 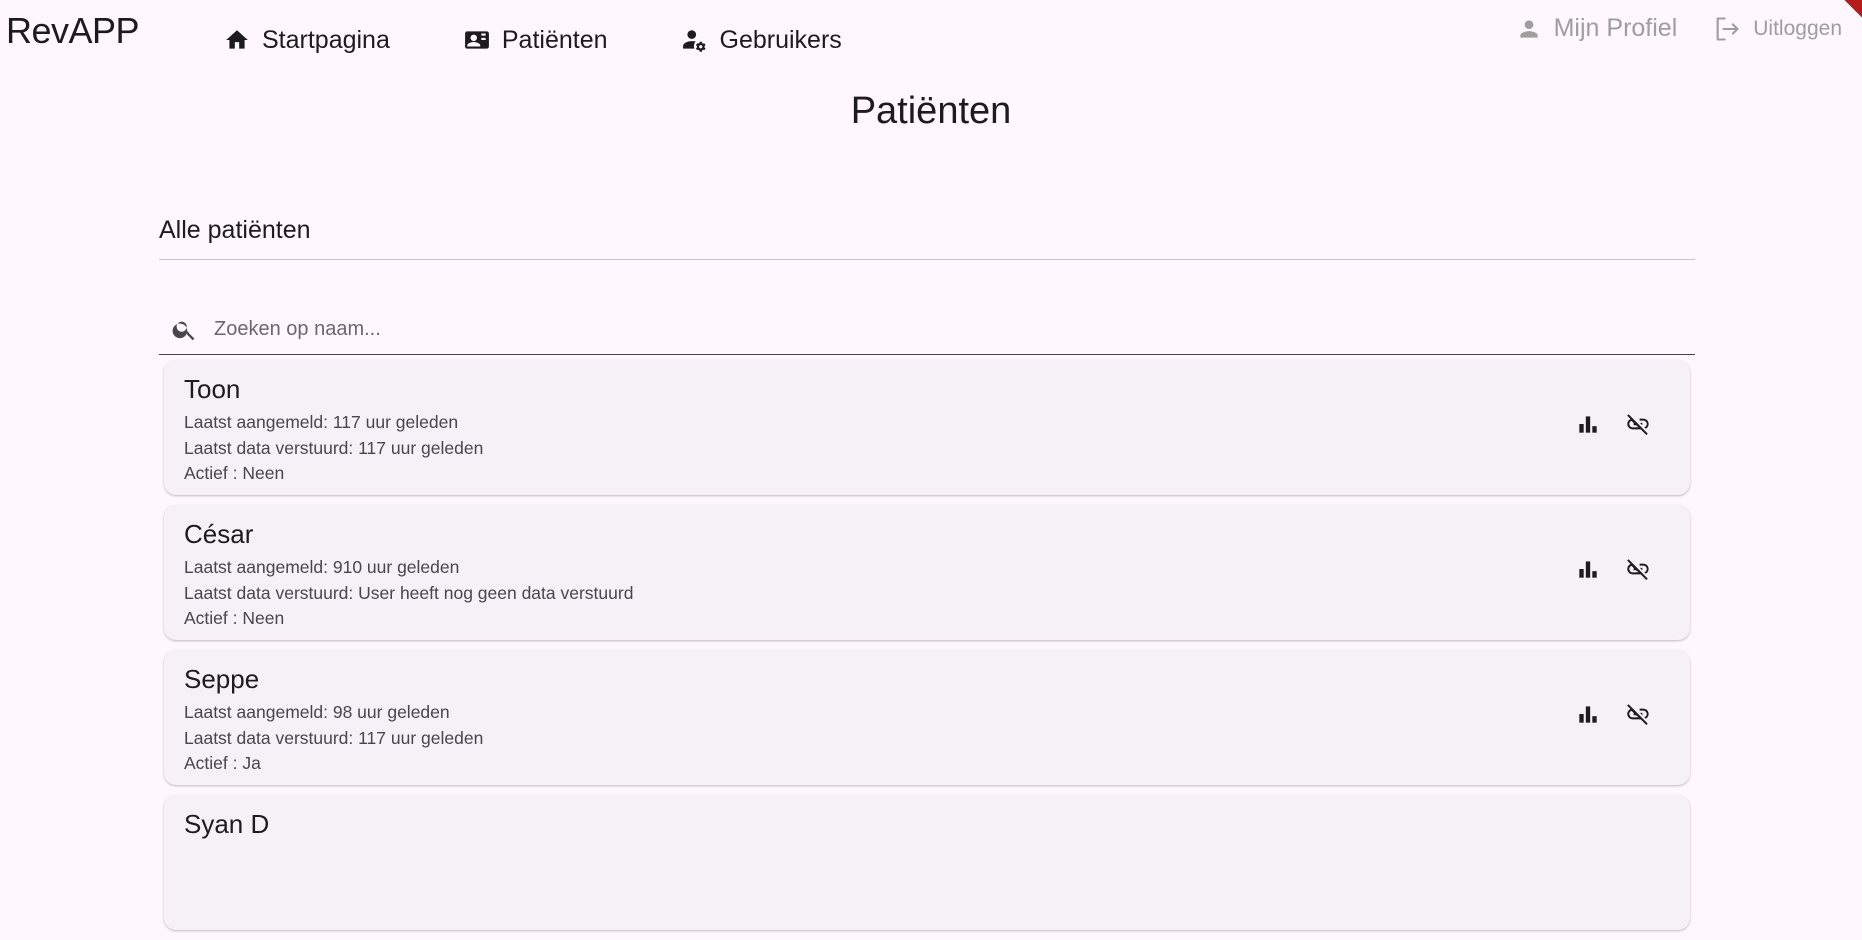 What do you see at coordinates (927, 259) in the screenshot?
I see `section-divider` at bounding box center [927, 259].